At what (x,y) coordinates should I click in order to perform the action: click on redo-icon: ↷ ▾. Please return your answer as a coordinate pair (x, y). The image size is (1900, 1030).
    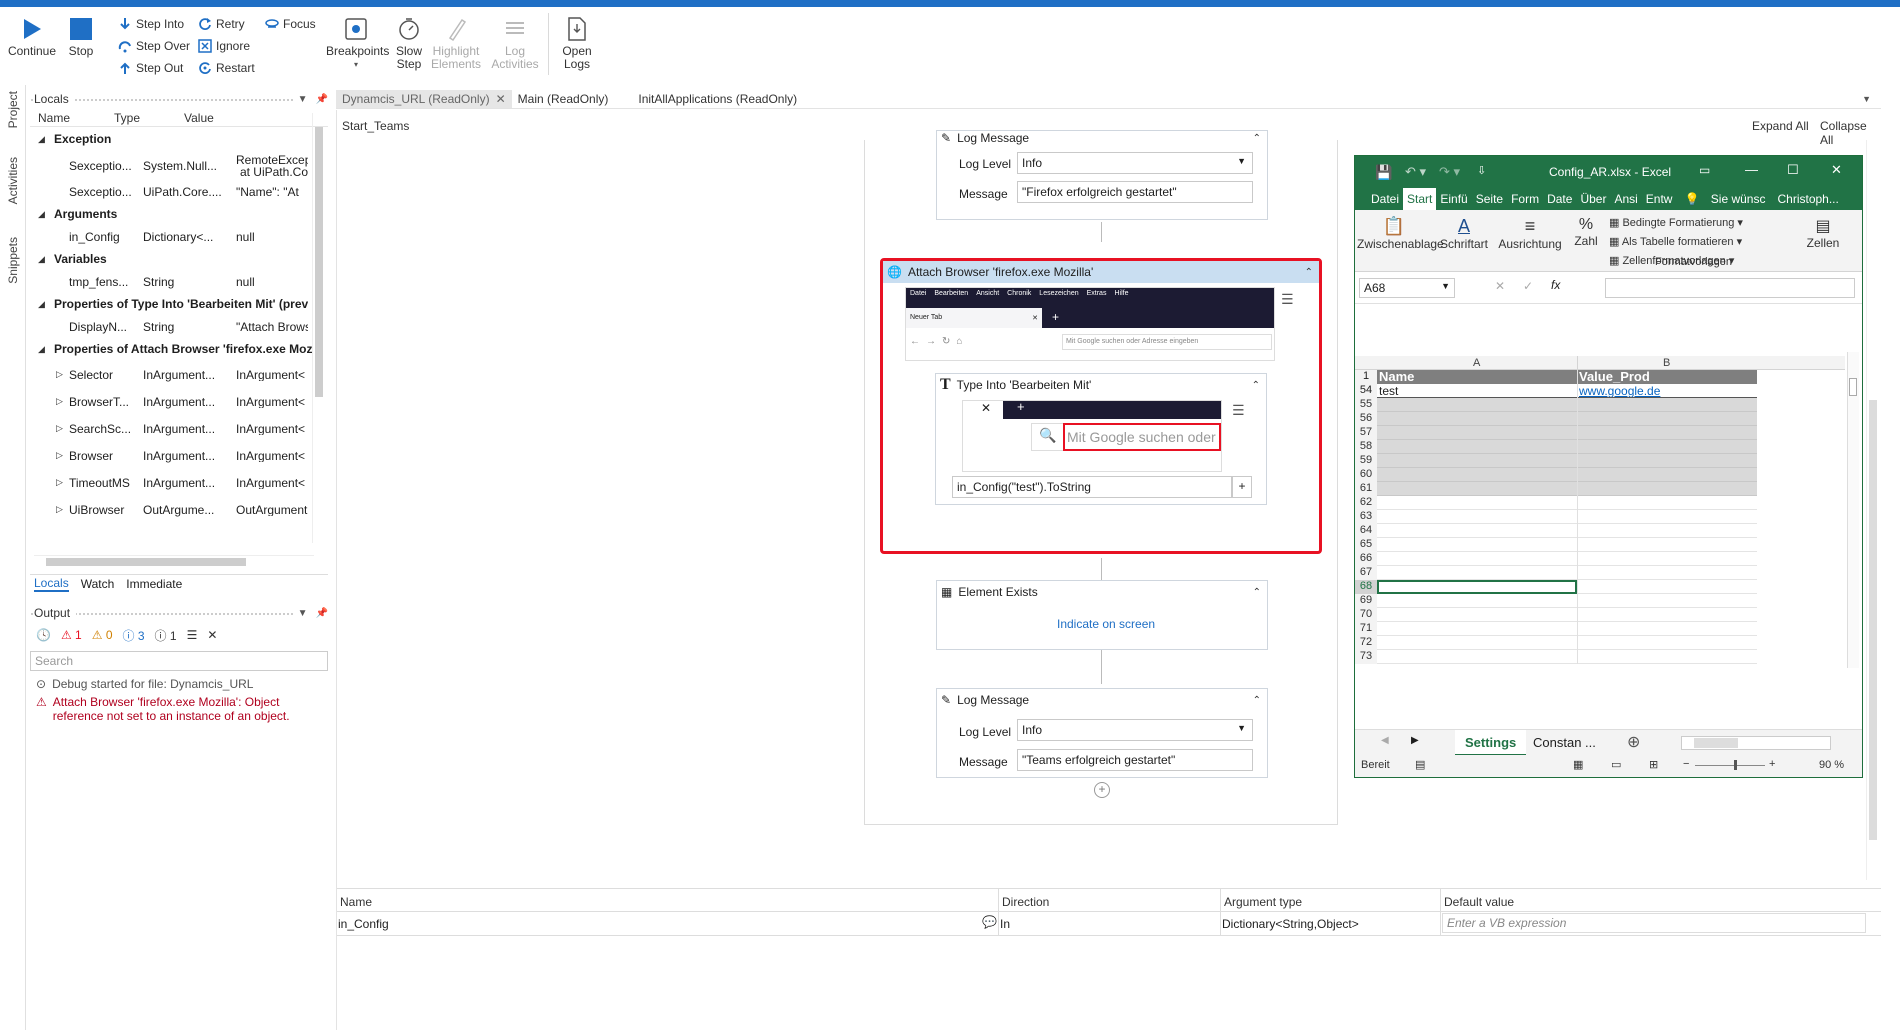
    Looking at the image, I should click on (1449, 172).